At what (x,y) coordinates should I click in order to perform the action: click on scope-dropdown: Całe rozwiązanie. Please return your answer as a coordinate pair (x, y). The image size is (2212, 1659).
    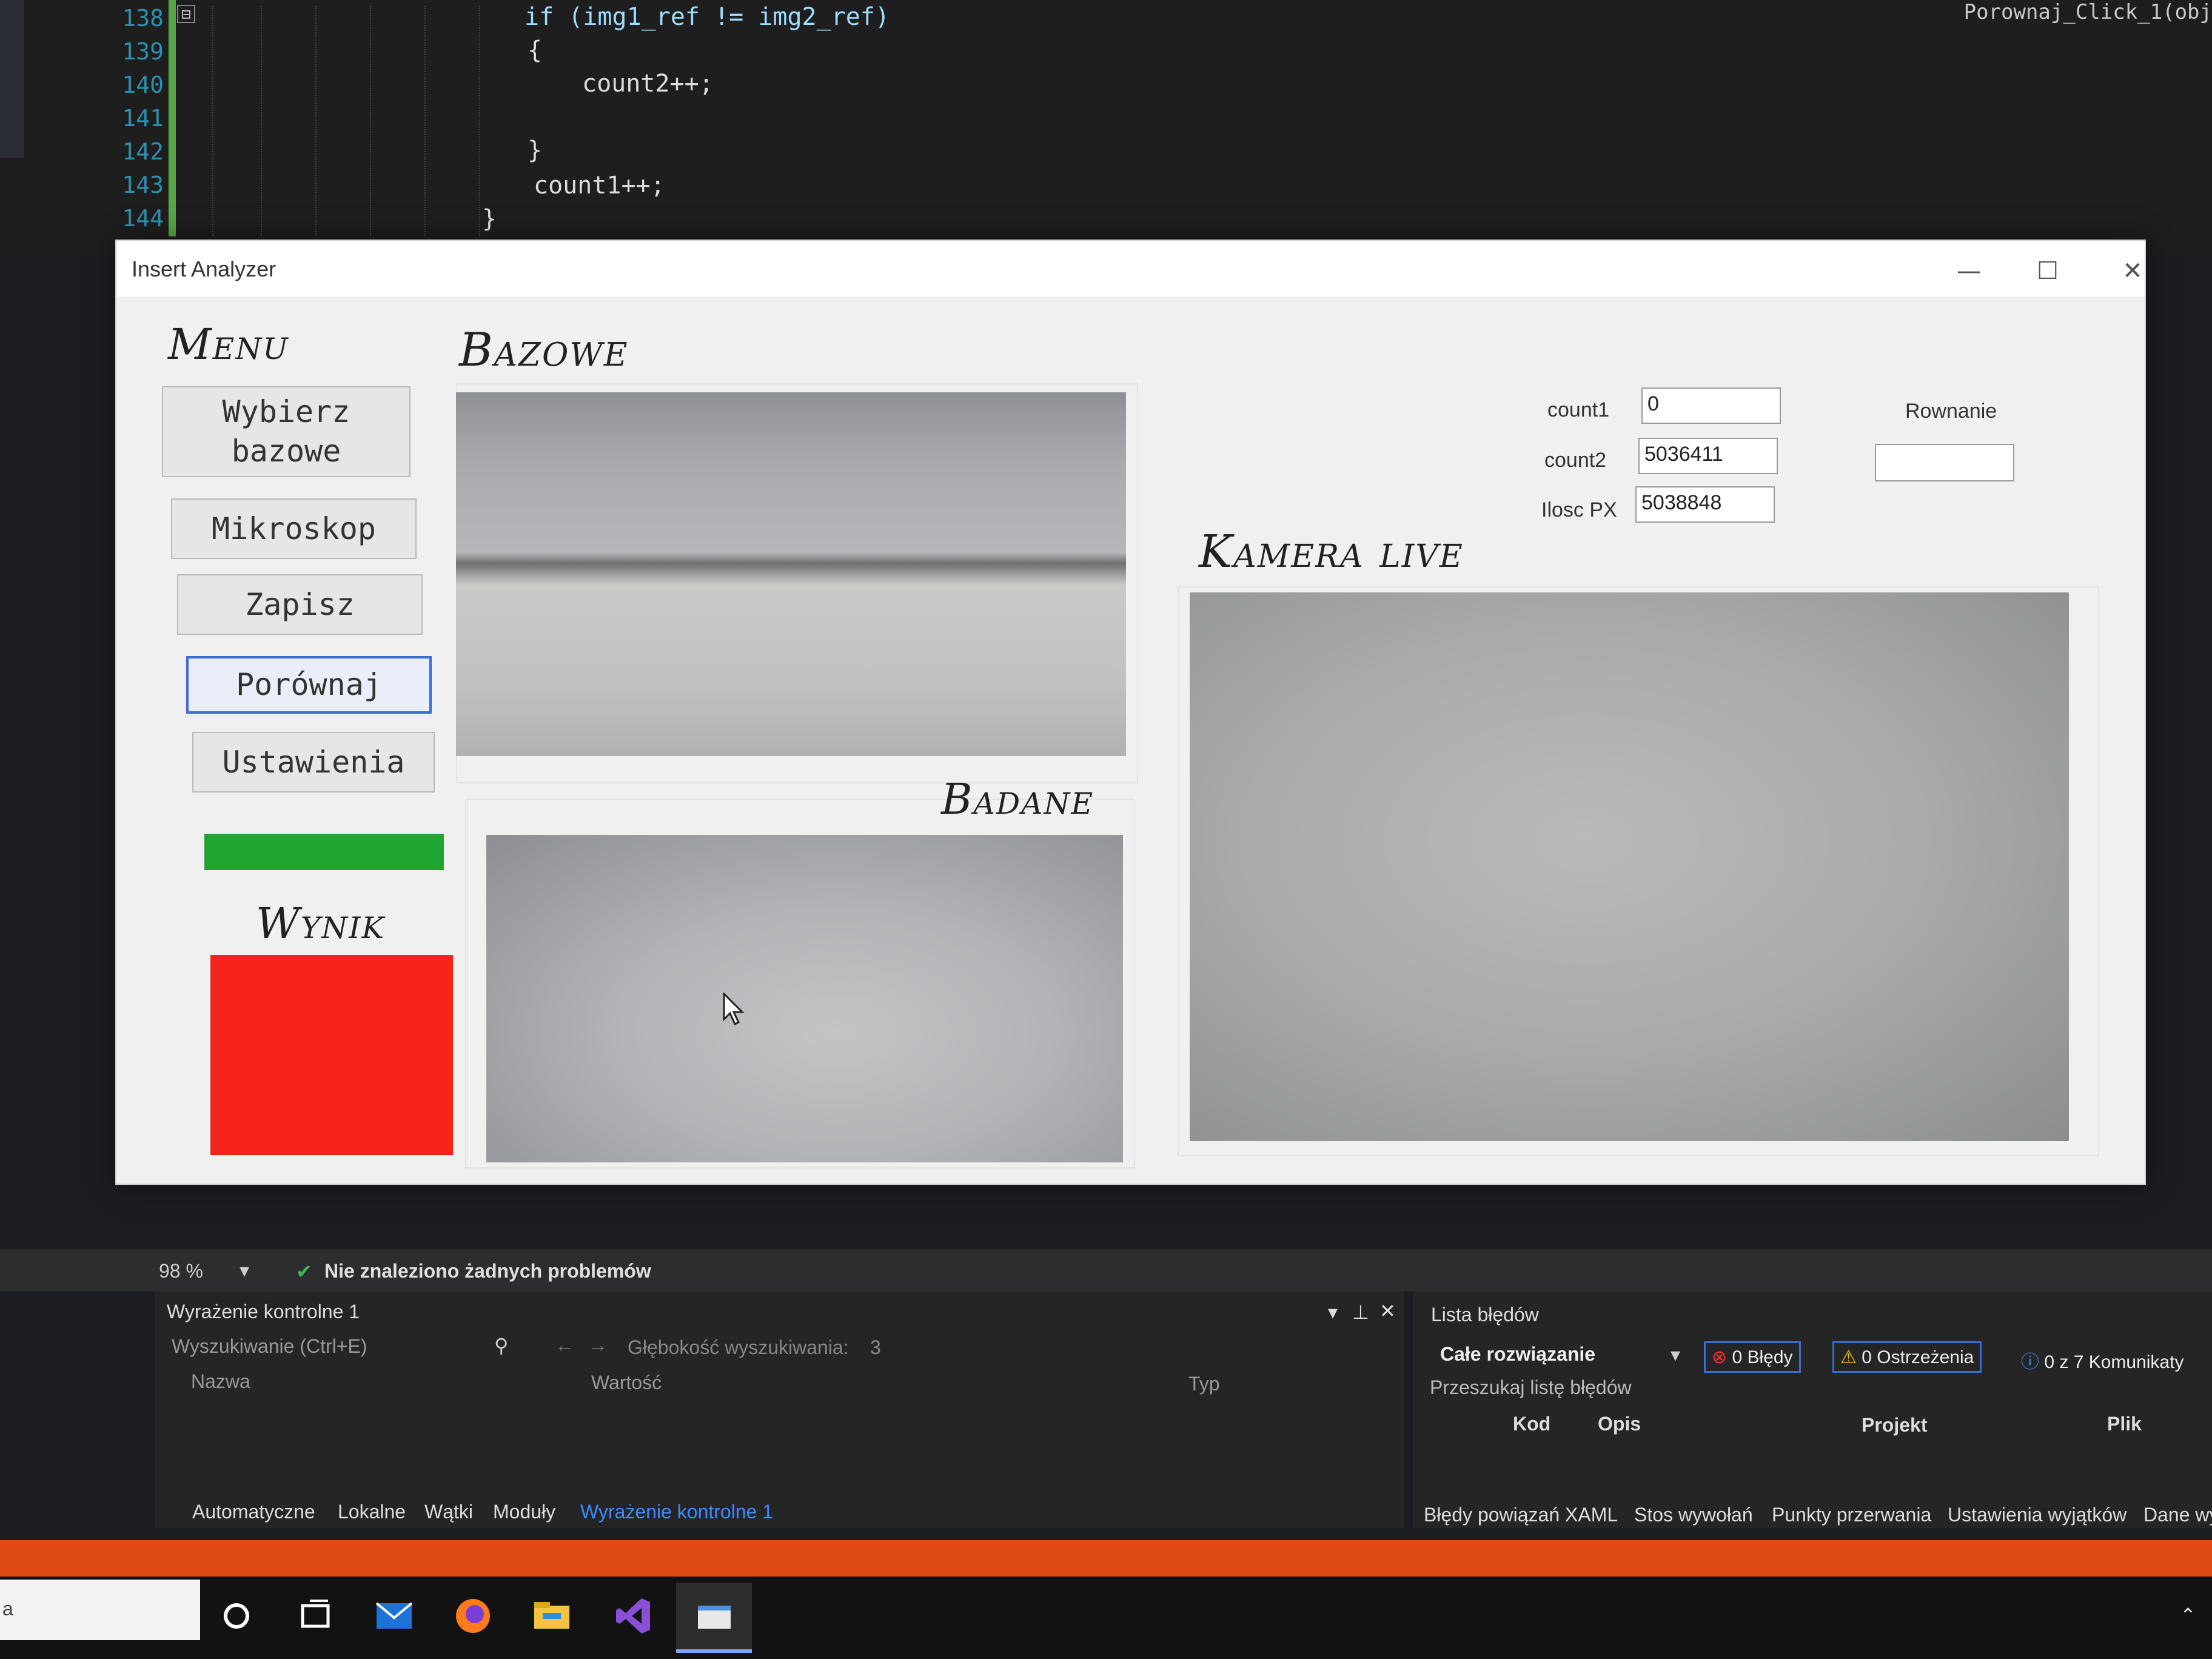
    Looking at the image, I should click on (1517, 1354).